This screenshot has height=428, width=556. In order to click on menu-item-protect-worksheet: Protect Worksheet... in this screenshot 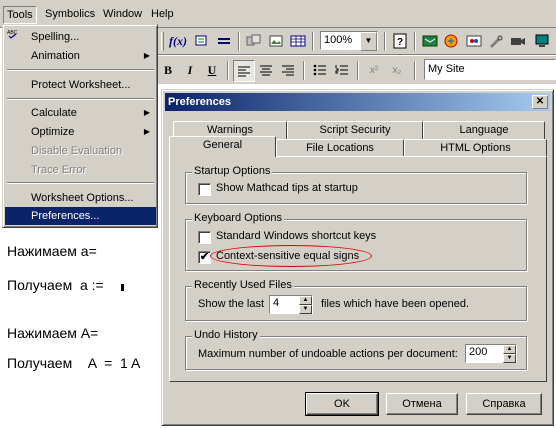, I will do `click(80, 85)`.